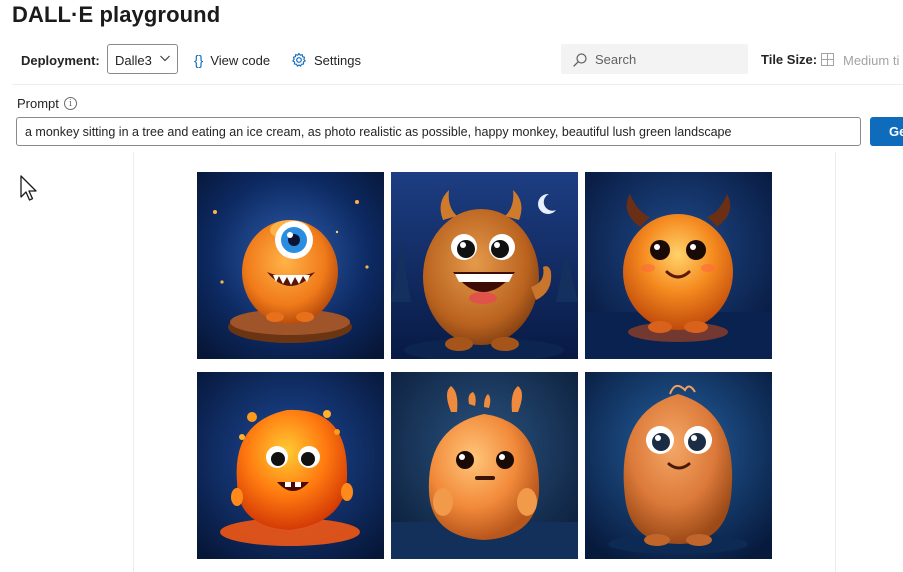 This screenshot has height=572, width=903. Describe the element at coordinates (337, 60) in the screenshot. I see `settings-label: Settings` at that location.